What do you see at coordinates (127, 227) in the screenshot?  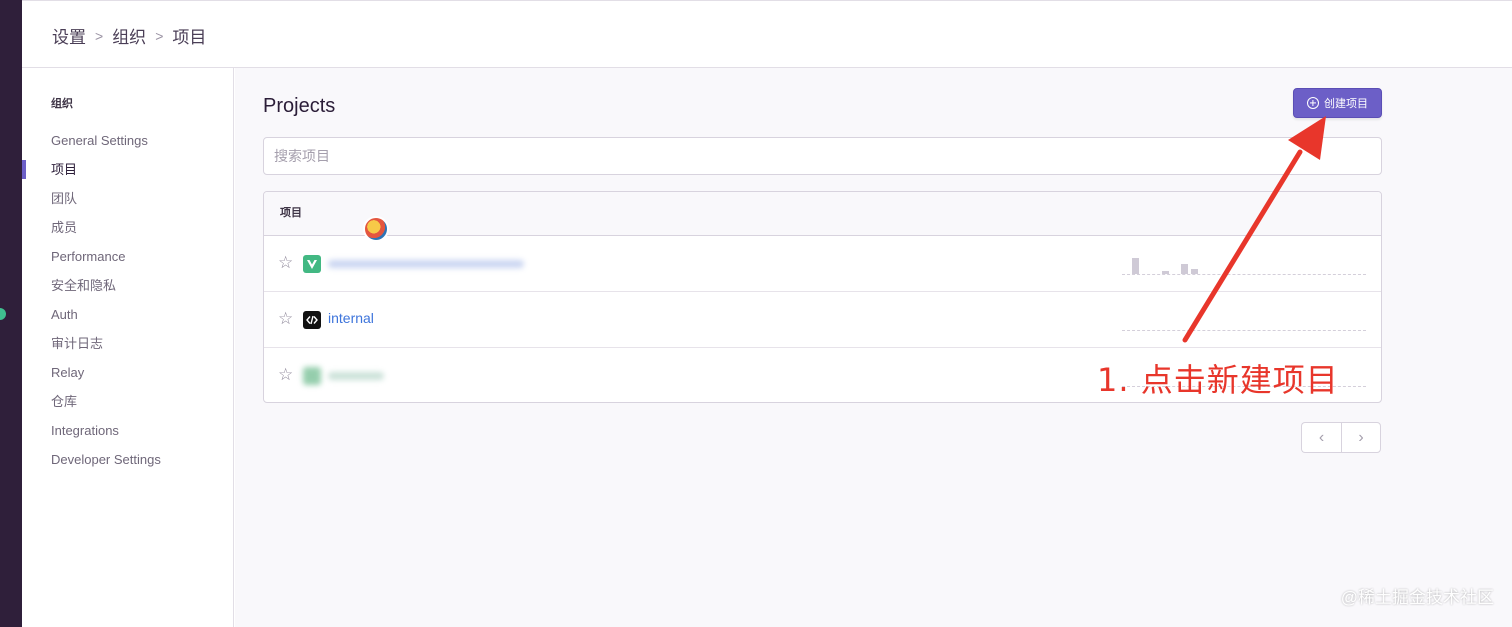 I see `sidebar-item-members: 成员` at bounding box center [127, 227].